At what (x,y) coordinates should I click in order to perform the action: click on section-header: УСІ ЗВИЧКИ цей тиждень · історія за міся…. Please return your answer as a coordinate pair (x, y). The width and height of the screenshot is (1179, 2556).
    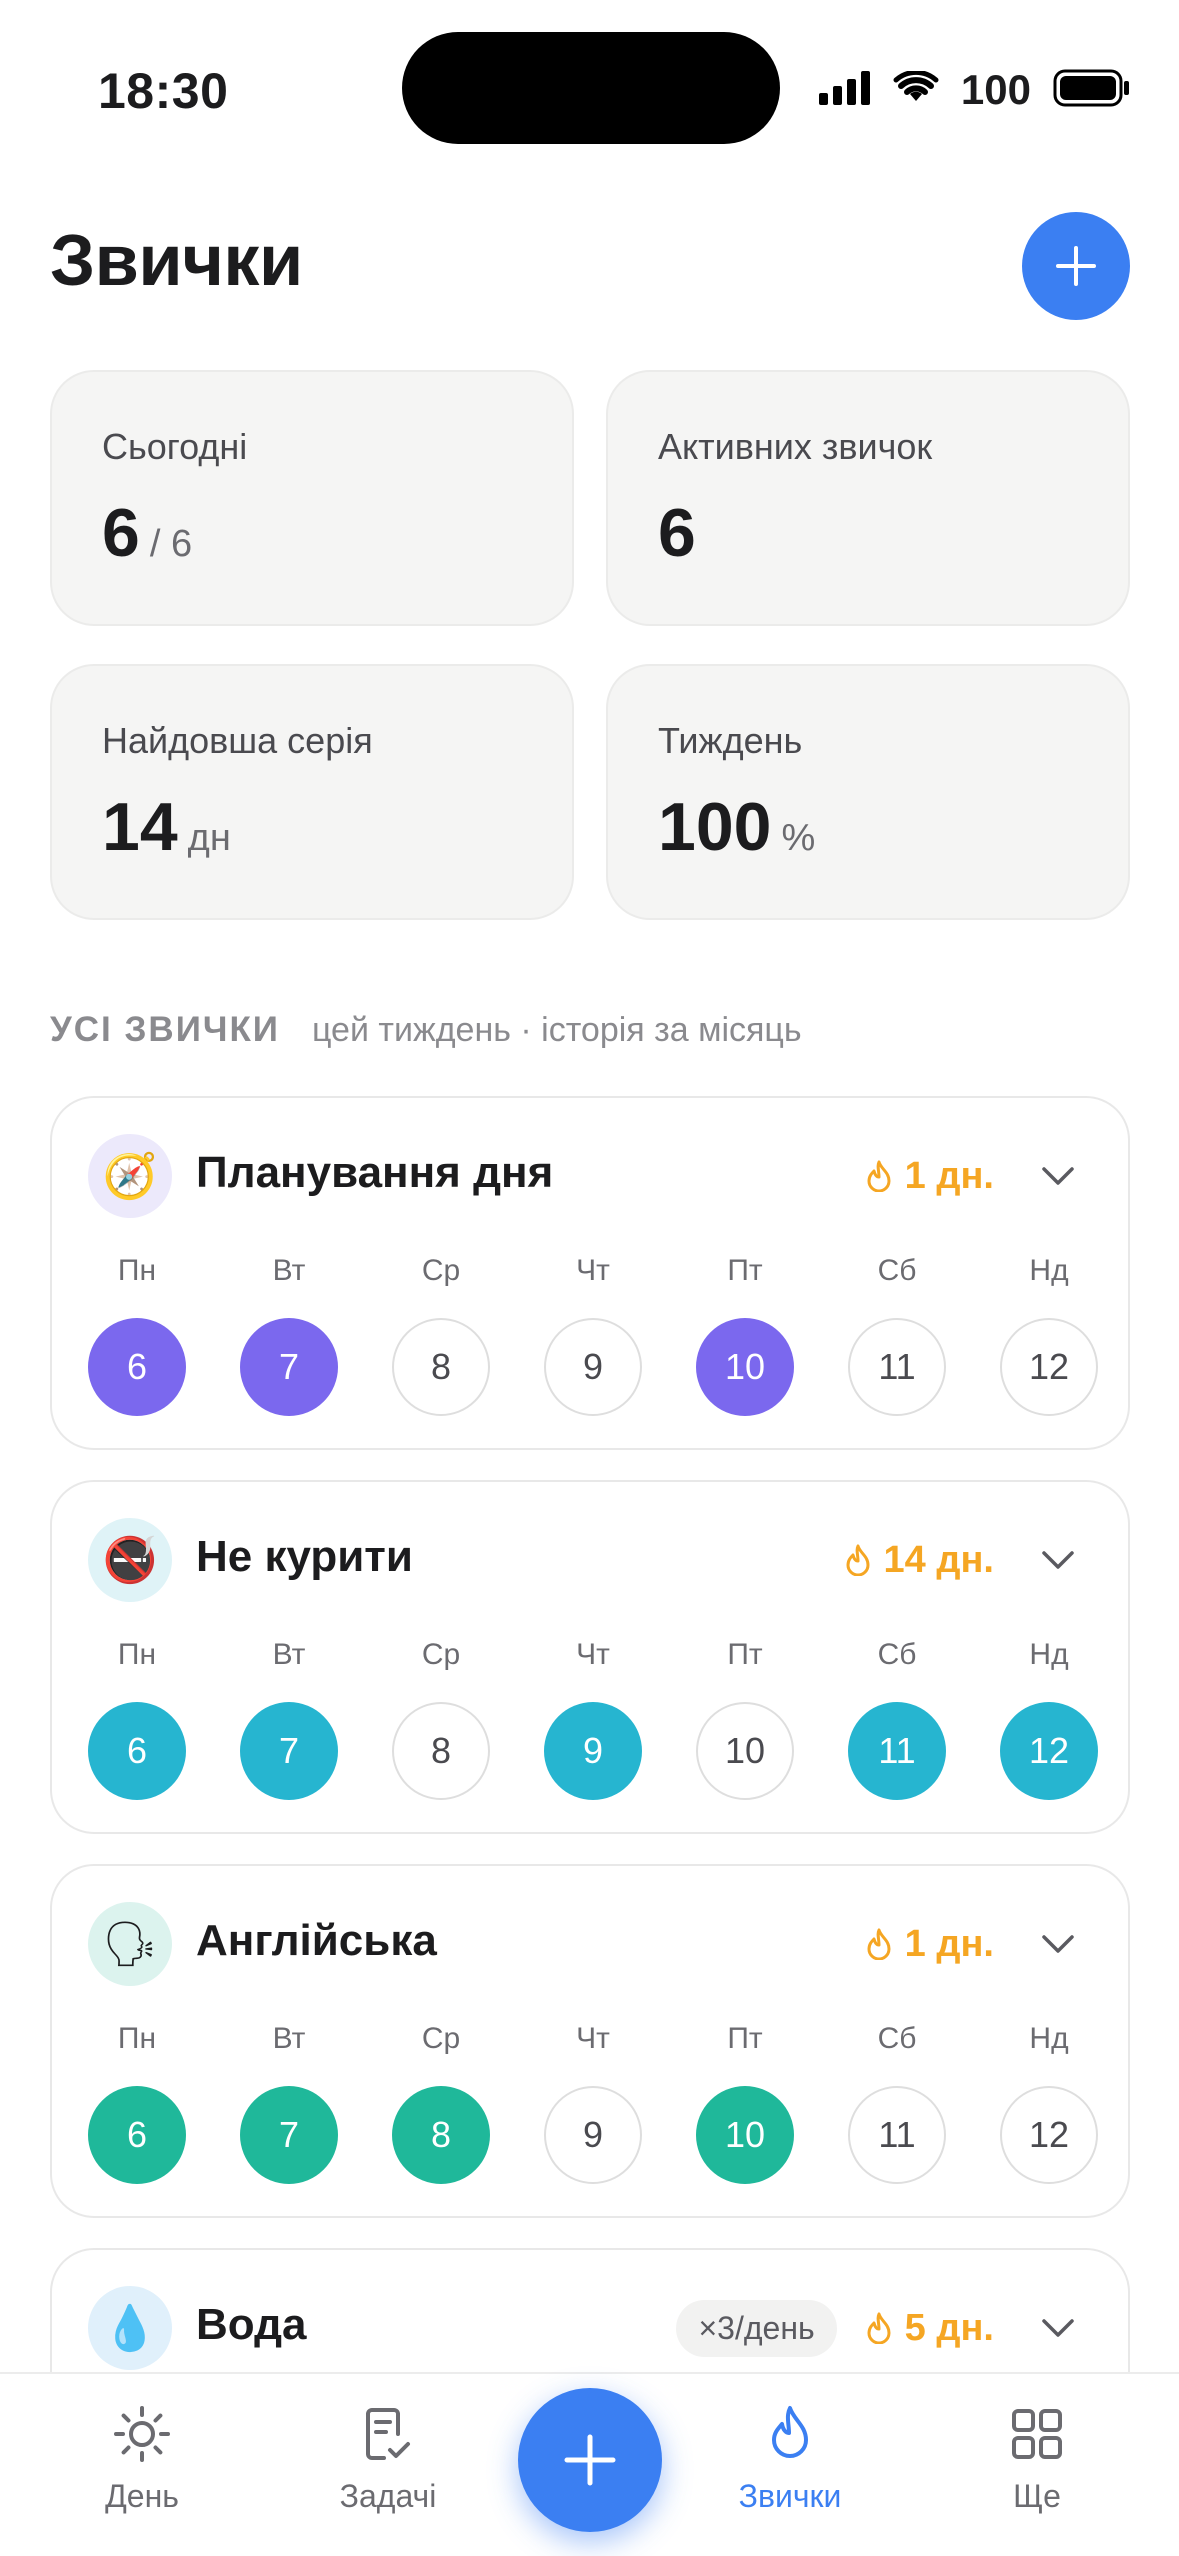
    Looking at the image, I should click on (426, 1030).